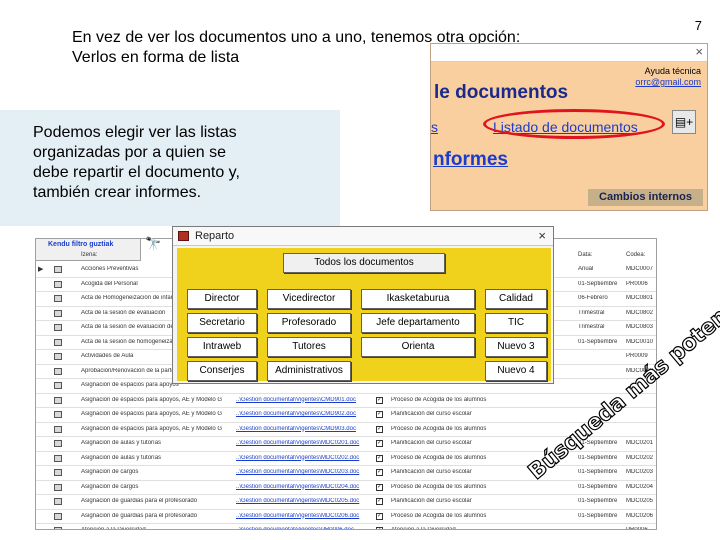  What do you see at coordinates (222, 299) in the screenshot?
I see `director-button: Director` at bounding box center [222, 299].